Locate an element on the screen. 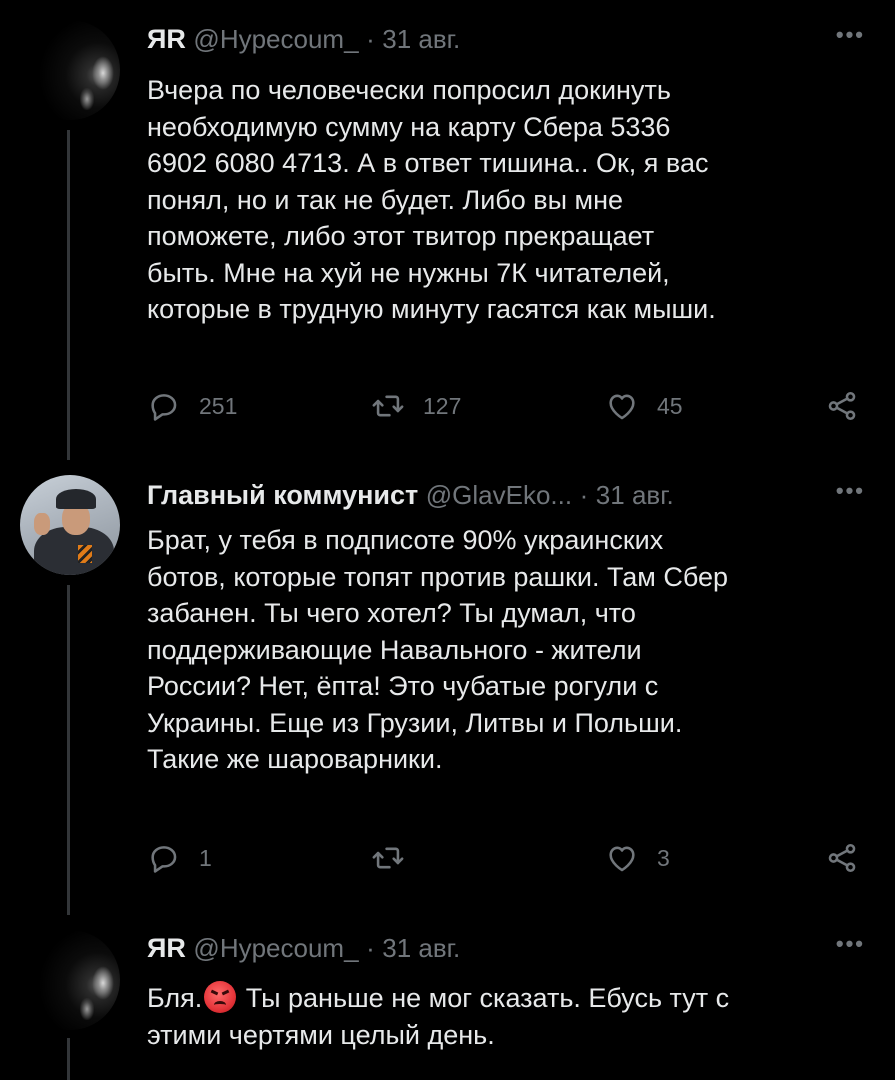 The image size is (895, 1080). retweet-button is located at coordinates (397, 858).